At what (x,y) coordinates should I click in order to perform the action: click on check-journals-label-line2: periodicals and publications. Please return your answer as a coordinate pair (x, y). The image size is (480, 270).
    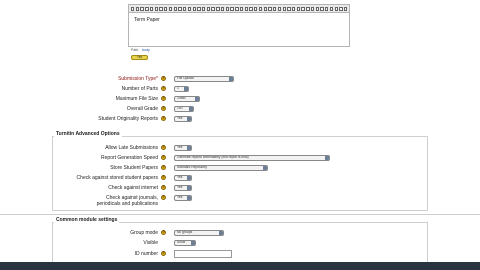
    Looking at the image, I should click on (127, 204).